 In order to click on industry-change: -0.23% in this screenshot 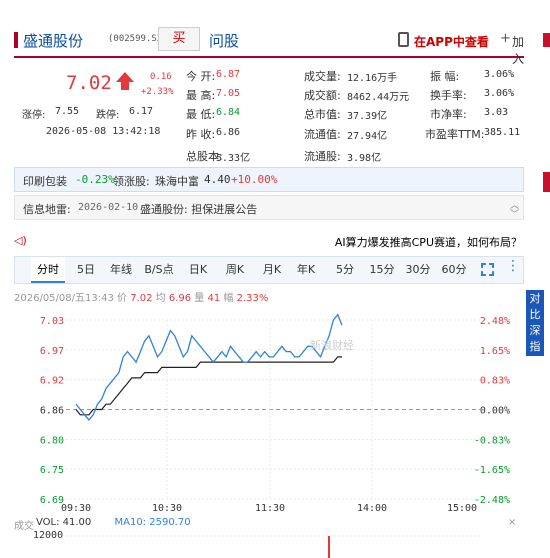, I will do `click(95, 179)`.